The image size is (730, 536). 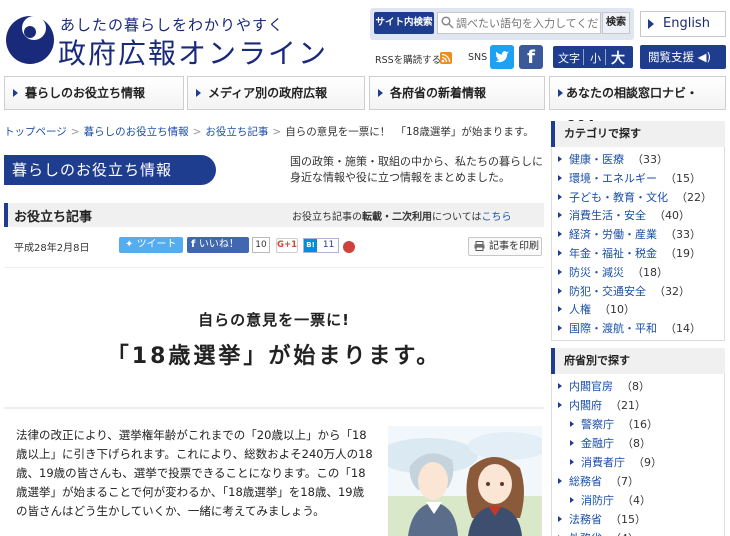 I want to click on twitter-icon, so click(x=502, y=57).